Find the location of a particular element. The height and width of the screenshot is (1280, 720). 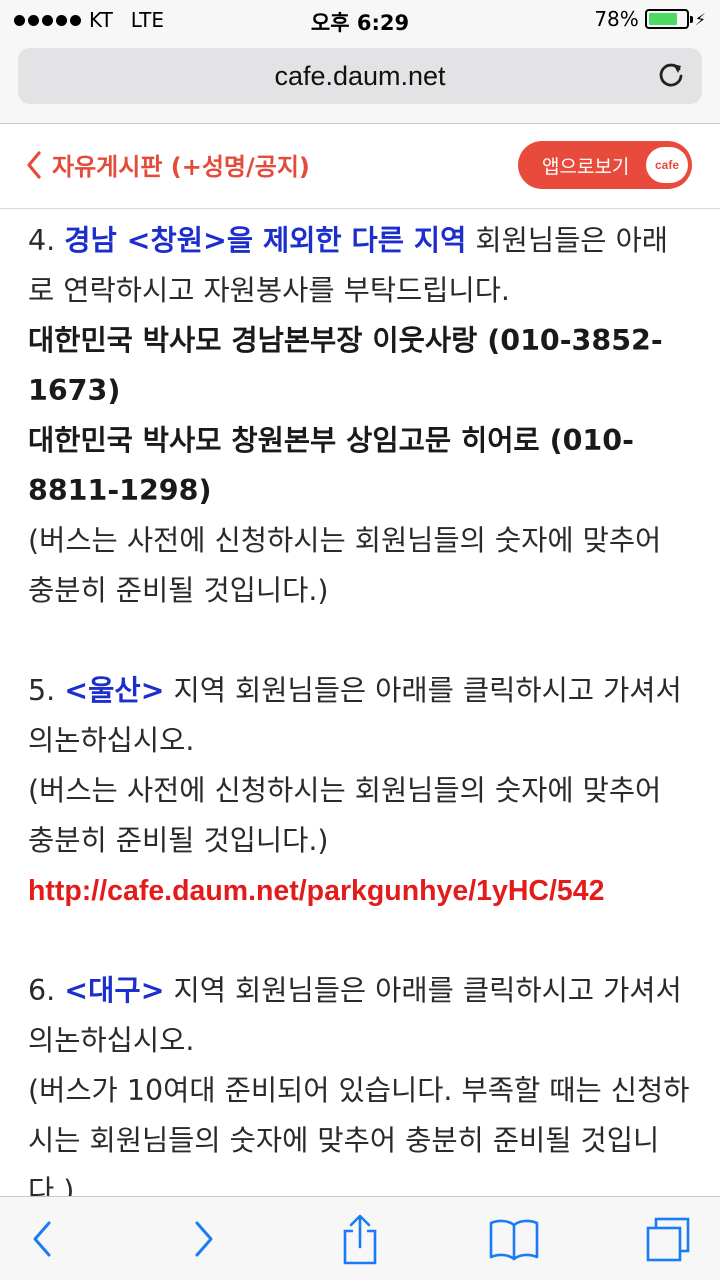

charging-bolt-icon: ⚡ is located at coordinates (700, 19).